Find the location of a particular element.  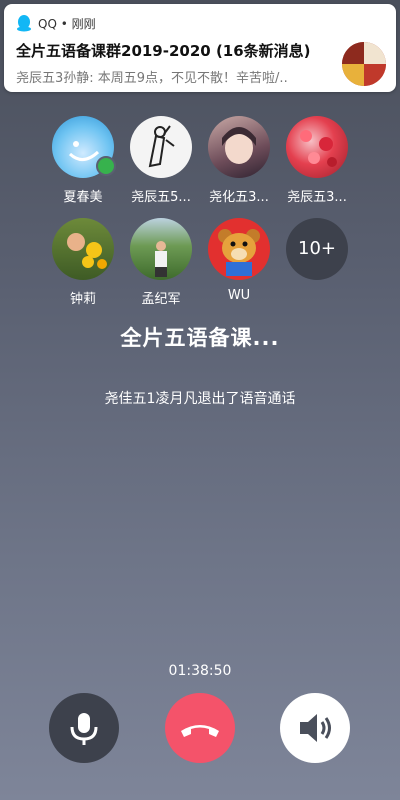

participant-name: WU is located at coordinates (239, 295).